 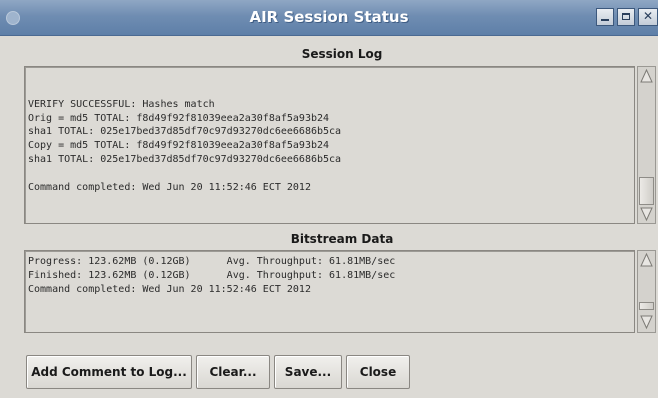 I want to click on maximize-button, so click(x=626, y=17).